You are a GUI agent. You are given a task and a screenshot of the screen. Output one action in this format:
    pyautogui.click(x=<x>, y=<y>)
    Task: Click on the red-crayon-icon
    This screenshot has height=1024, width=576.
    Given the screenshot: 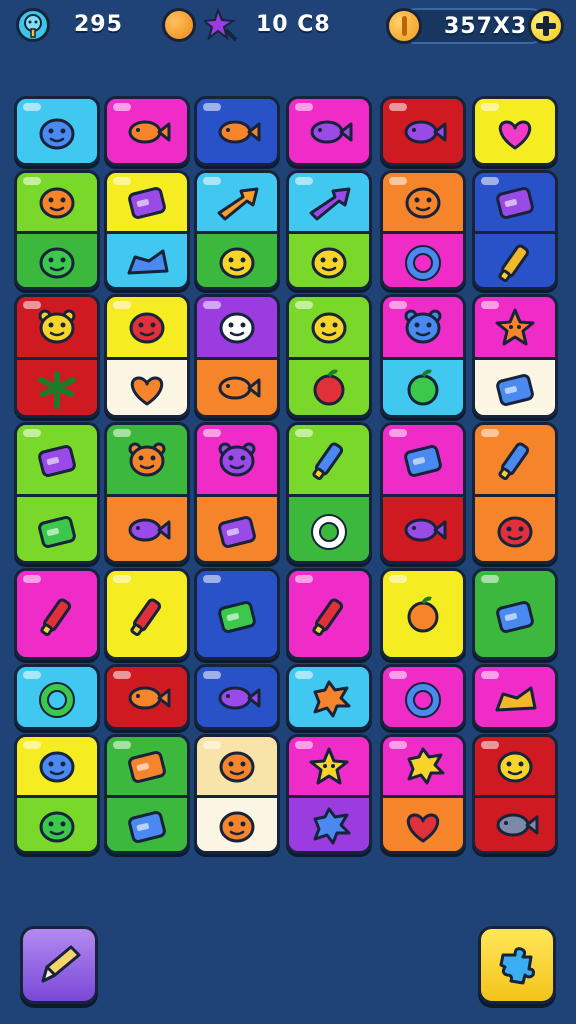 What is the action you would take?
    pyautogui.click(x=328, y=617)
    